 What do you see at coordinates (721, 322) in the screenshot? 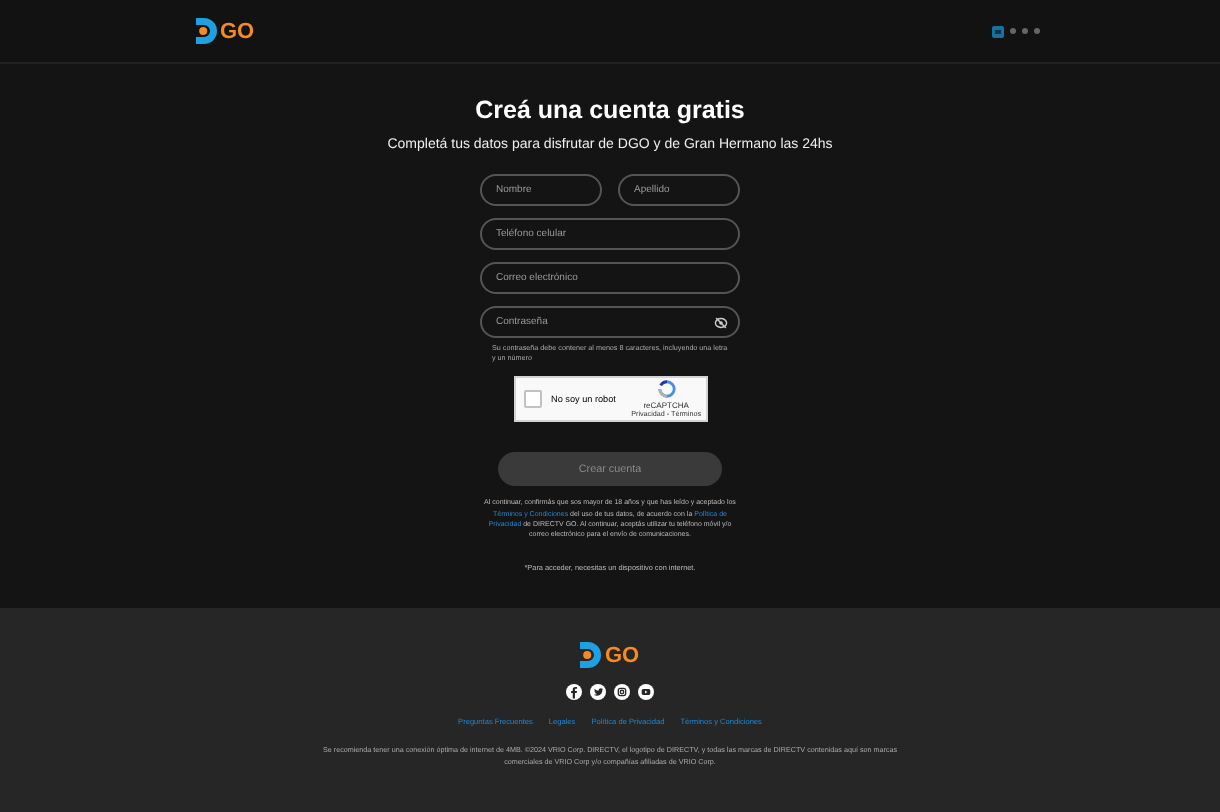
I see `eye-off-icon` at bounding box center [721, 322].